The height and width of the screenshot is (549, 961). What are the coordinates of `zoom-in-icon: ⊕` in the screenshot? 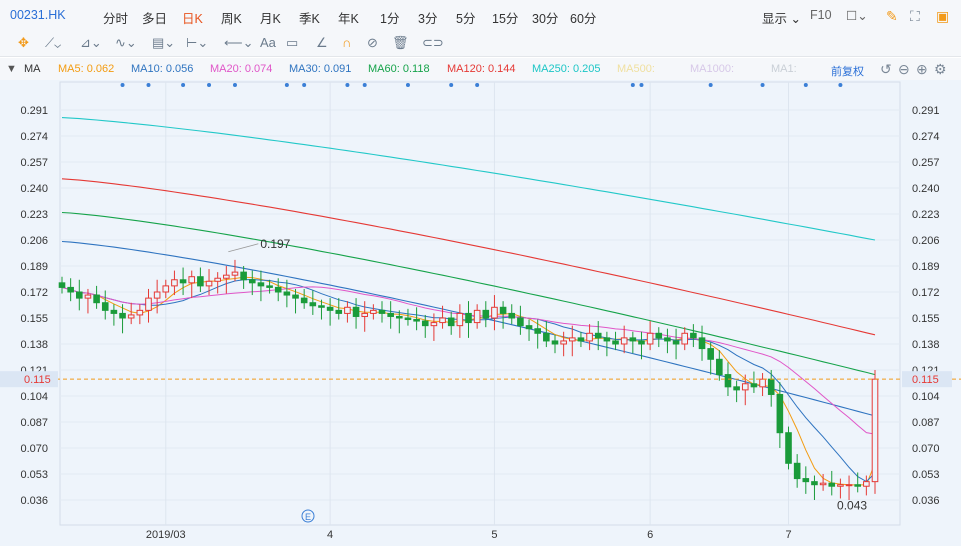 It's located at (922, 69).